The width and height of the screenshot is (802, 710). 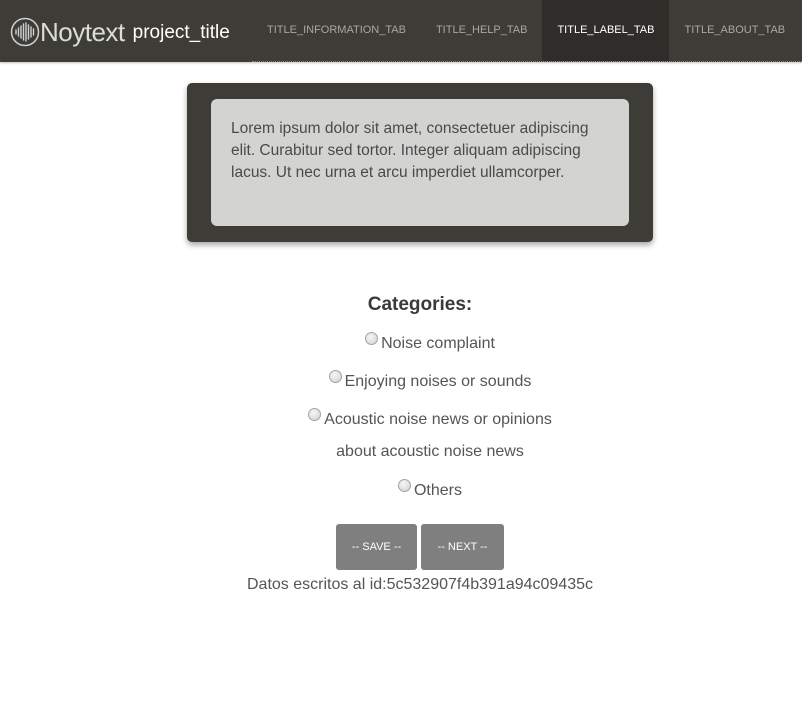 What do you see at coordinates (336, 30) in the screenshot?
I see `tab-information: TITLE_INFORMATION_TAB` at bounding box center [336, 30].